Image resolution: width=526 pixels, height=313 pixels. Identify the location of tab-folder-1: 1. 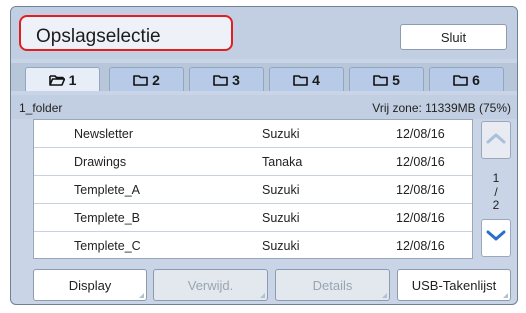
(62, 79).